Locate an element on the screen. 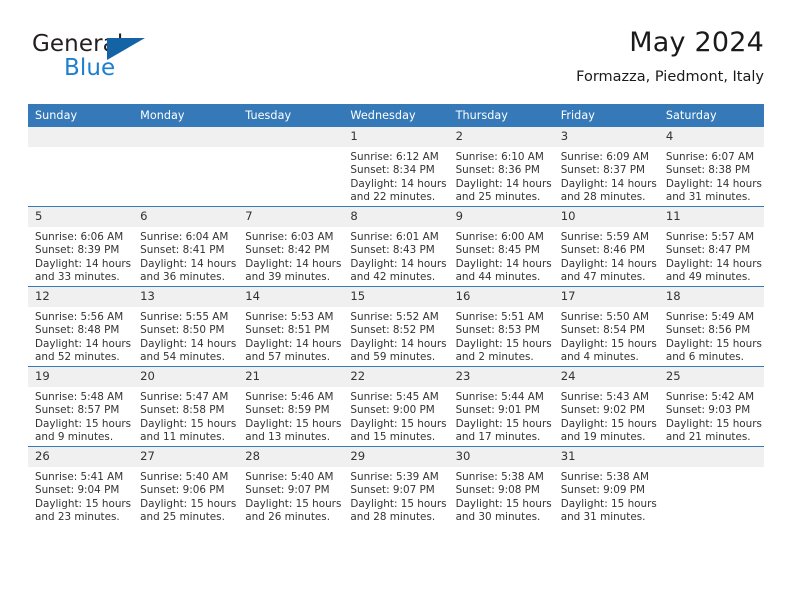 This screenshot has height=612, width=792. daylight-line-2: and 59 minutes. is located at coordinates (393, 357).